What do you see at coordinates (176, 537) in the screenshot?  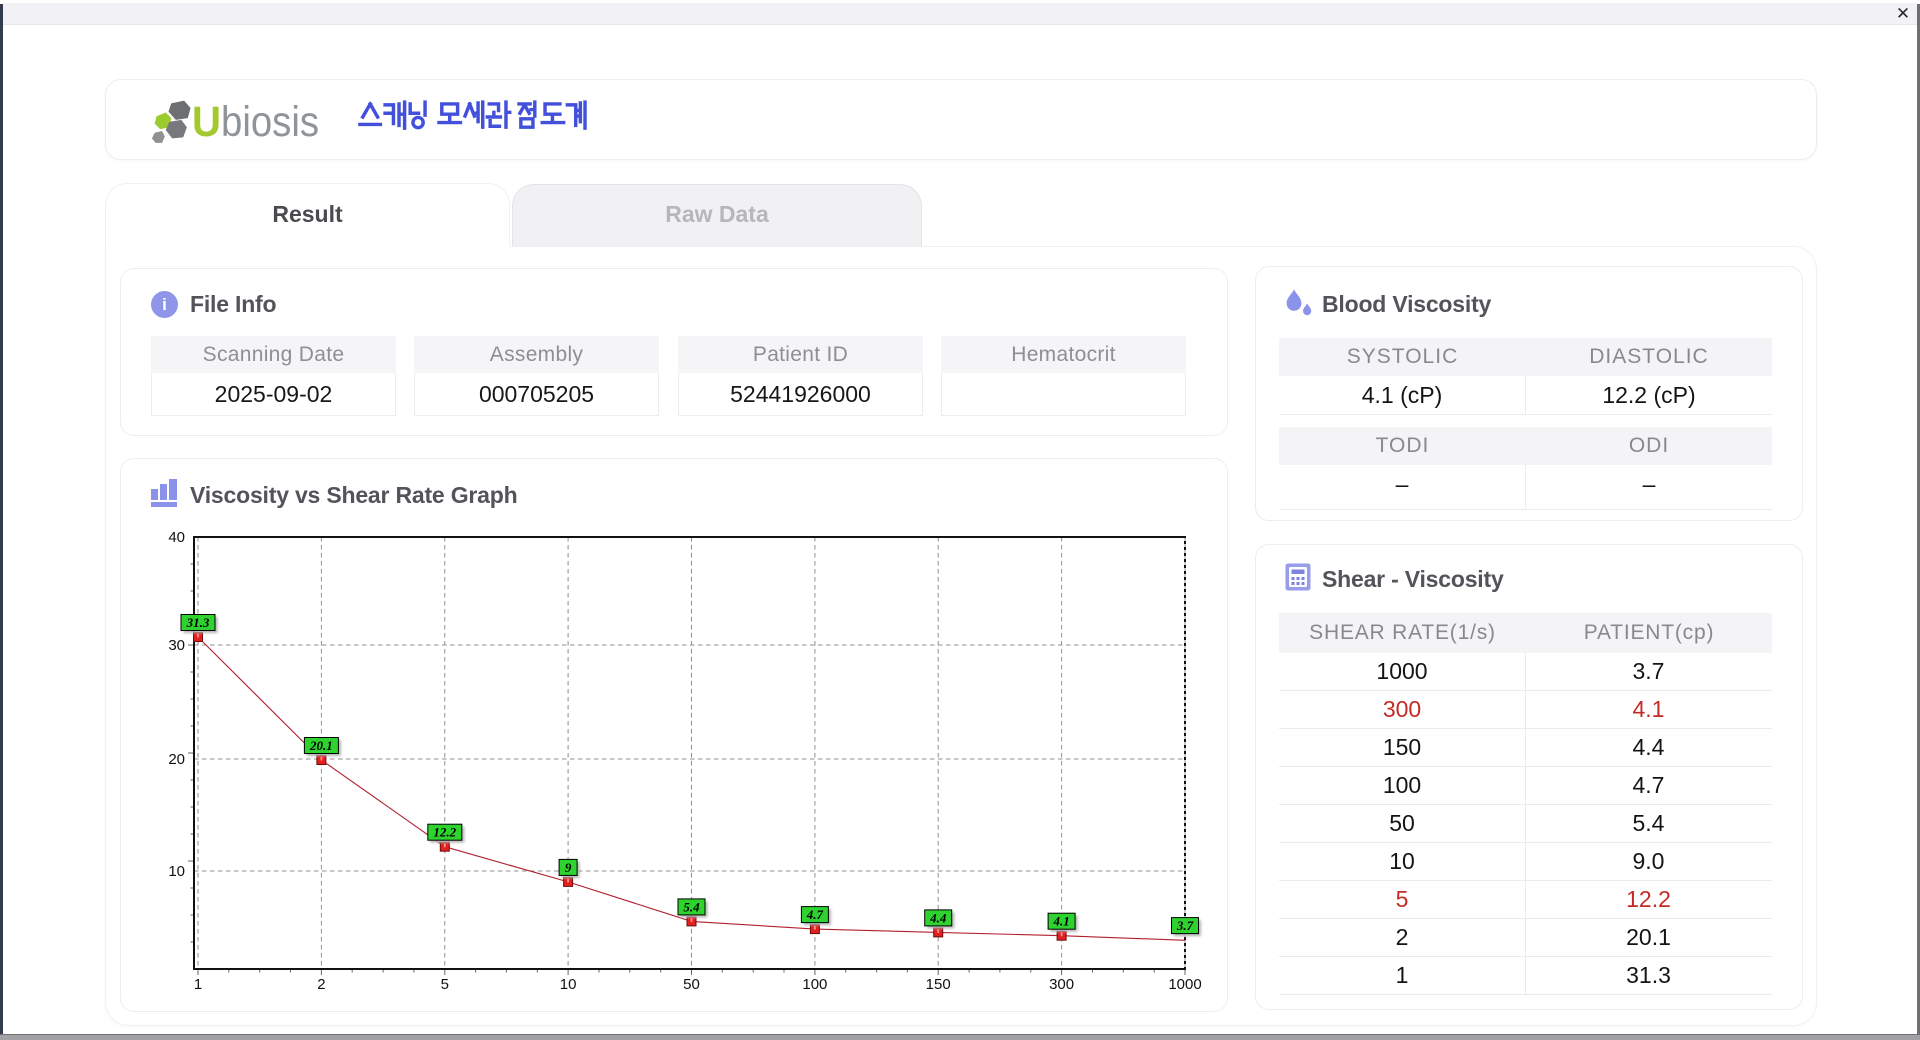 I see `svg-text: 40` at bounding box center [176, 537].